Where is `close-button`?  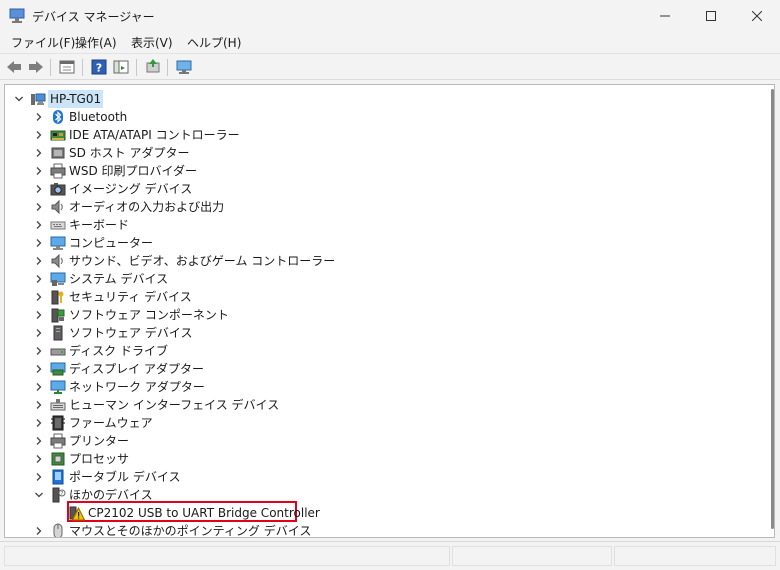 close-button is located at coordinates (757, 15).